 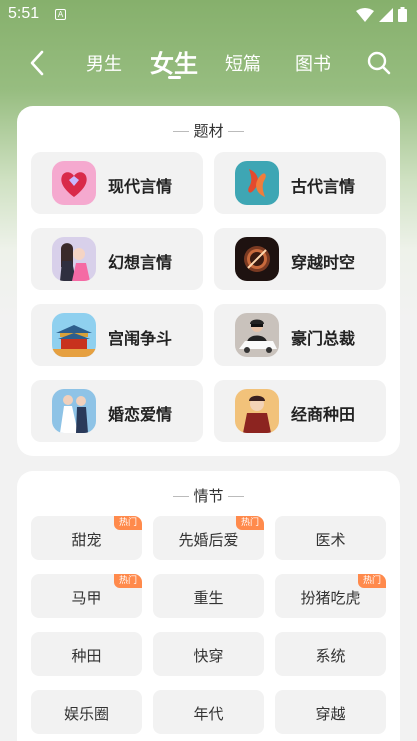 What do you see at coordinates (74, 259) in the screenshot?
I see `couple-icon` at bounding box center [74, 259].